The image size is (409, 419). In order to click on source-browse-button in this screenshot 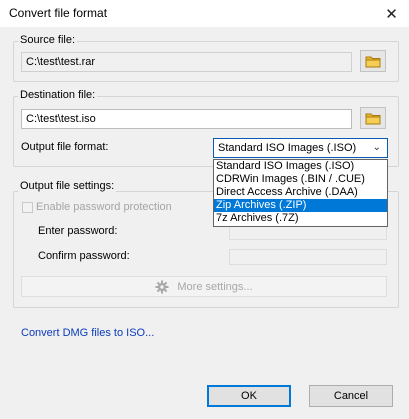, I will do `click(373, 61)`.